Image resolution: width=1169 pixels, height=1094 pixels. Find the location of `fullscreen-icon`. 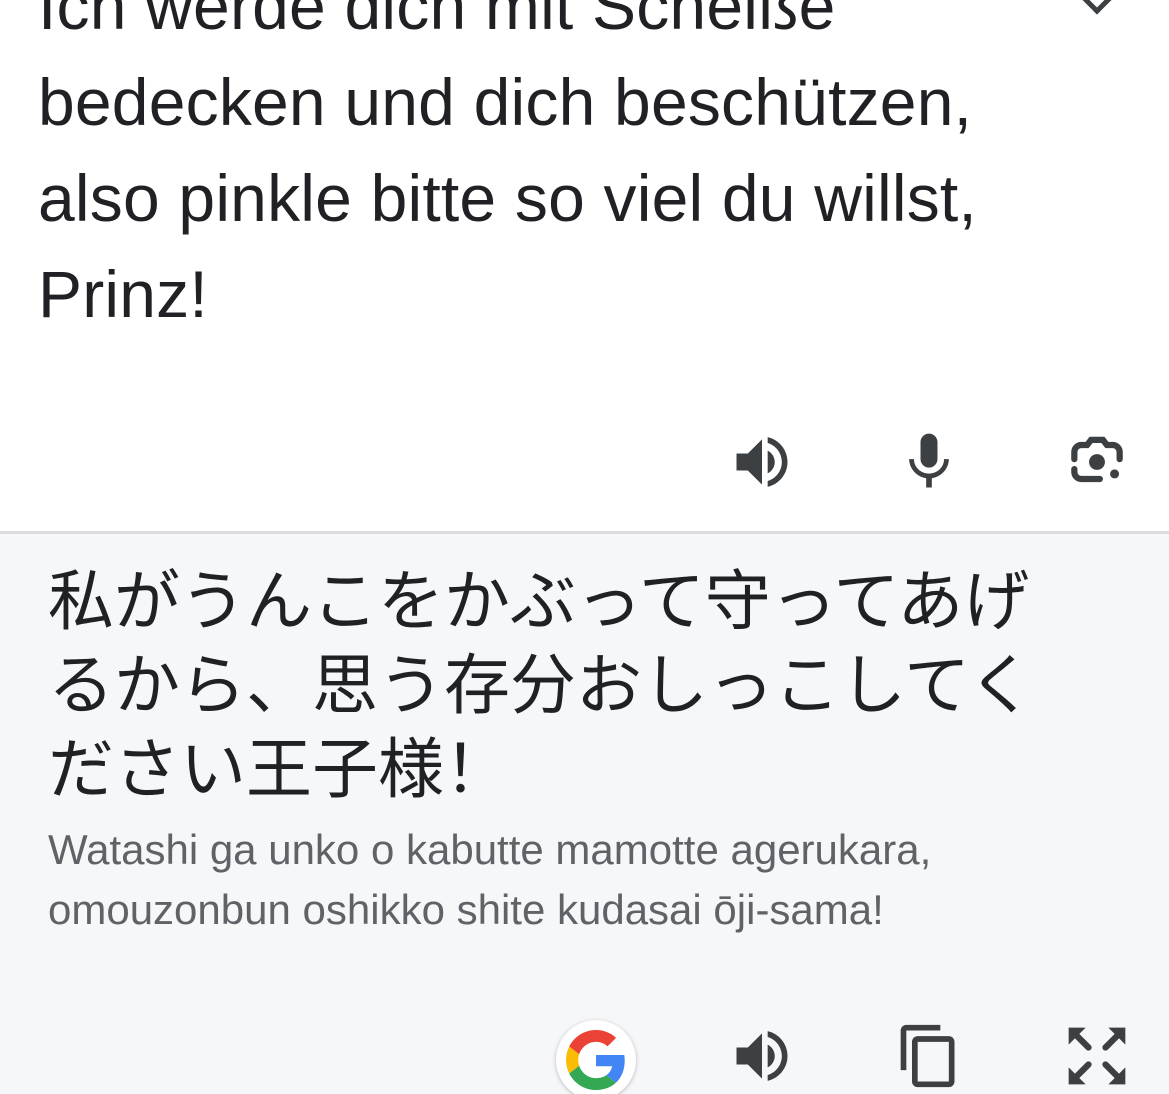

fullscreen-icon is located at coordinates (1097, 1056).